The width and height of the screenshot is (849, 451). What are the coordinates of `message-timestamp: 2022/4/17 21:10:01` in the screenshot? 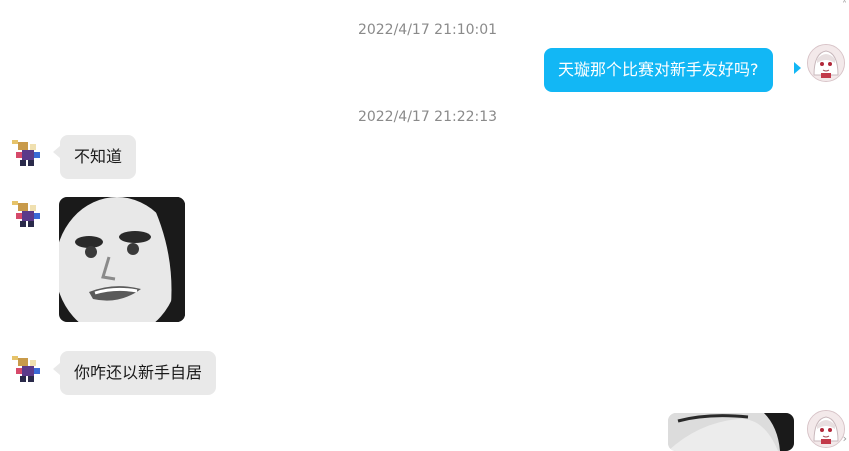 It's located at (427, 30).